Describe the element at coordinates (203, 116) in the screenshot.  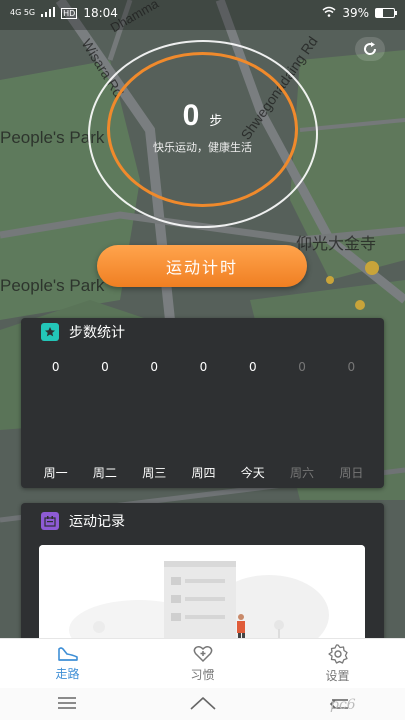
I see `step-count-row: 0 步` at that location.